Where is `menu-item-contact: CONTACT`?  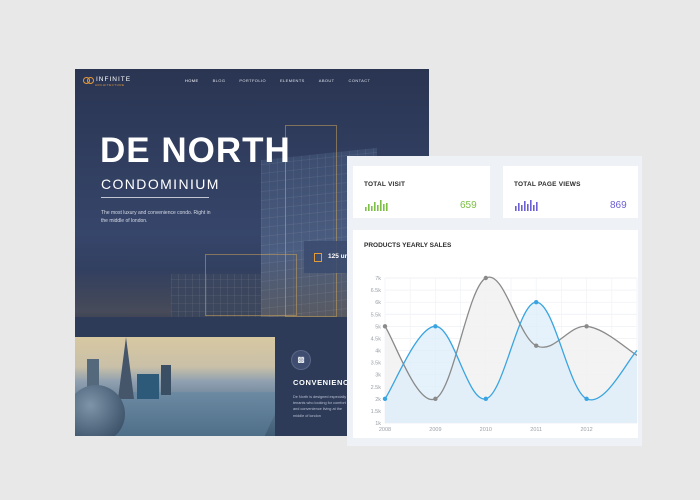 menu-item-contact: CONTACT is located at coordinates (360, 80).